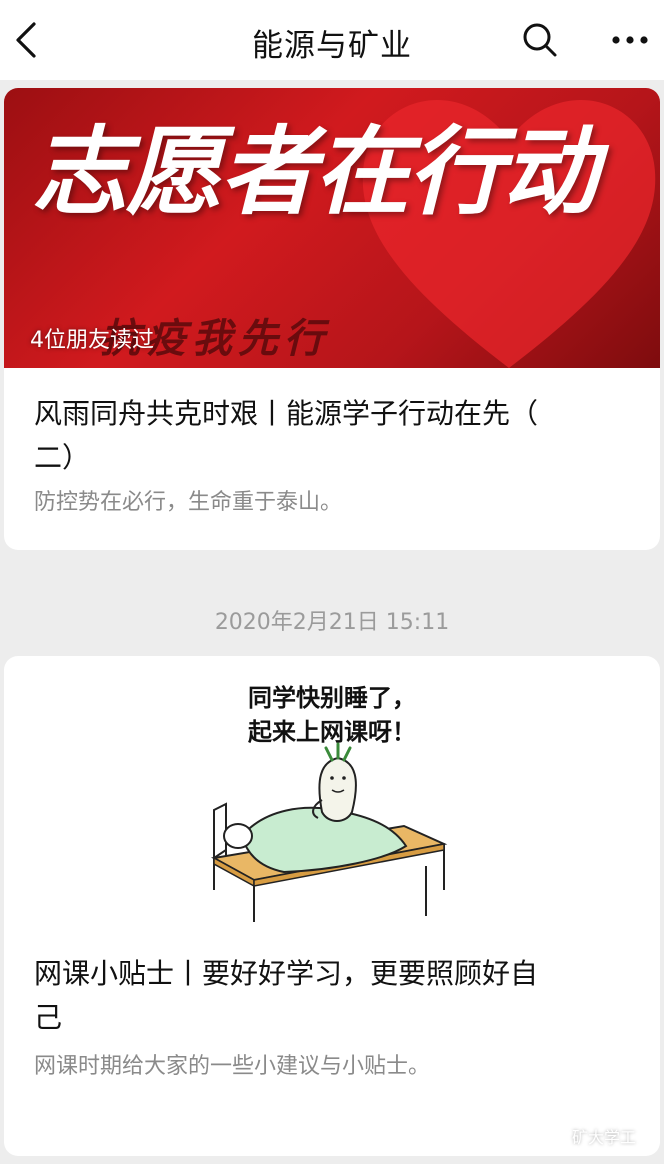 The image size is (664, 1164). I want to click on article-cover-image: 同学快别睡了， 起来上网课呀！, so click(332, 796).